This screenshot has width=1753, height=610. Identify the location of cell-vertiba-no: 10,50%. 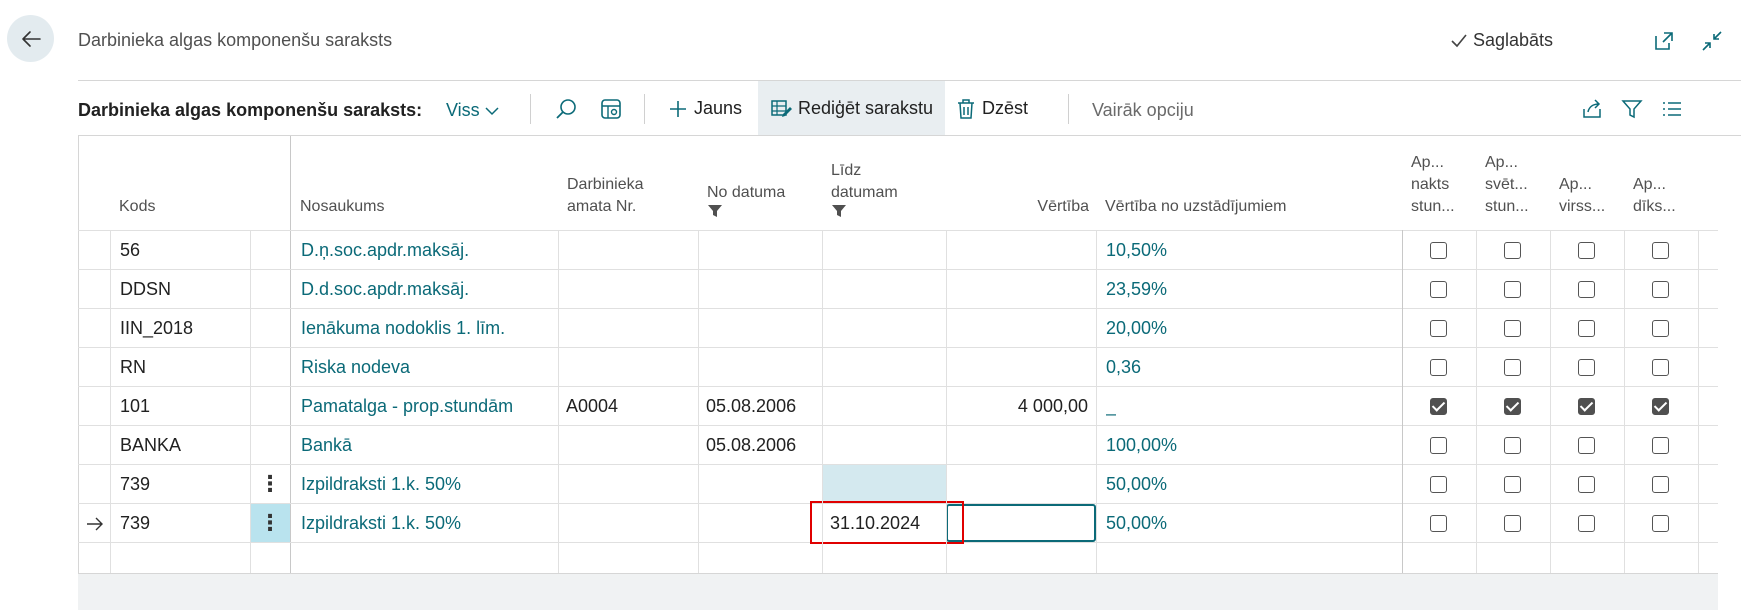
(1136, 250).